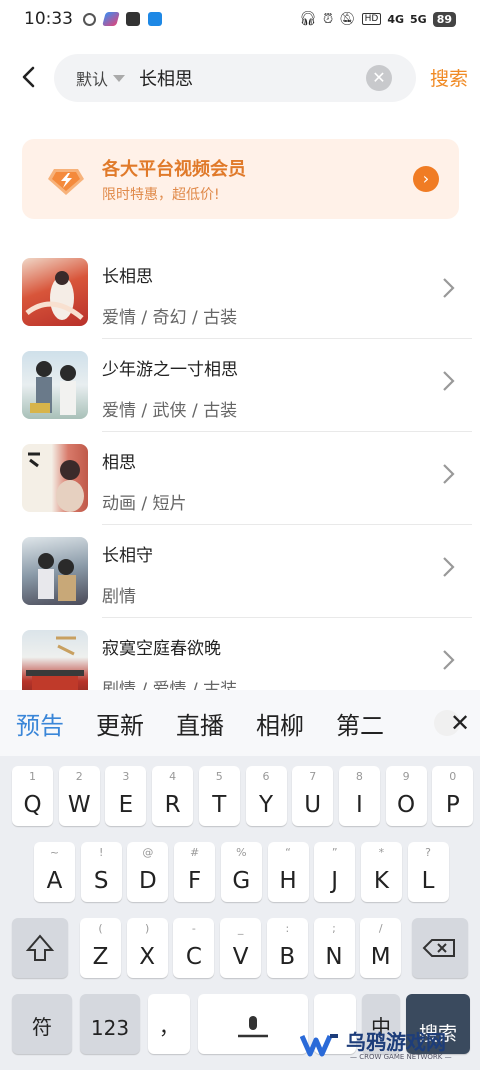 The height and width of the screenshot is (1070, 480). I want to click on key-a: ~ A, so click(54, 872).